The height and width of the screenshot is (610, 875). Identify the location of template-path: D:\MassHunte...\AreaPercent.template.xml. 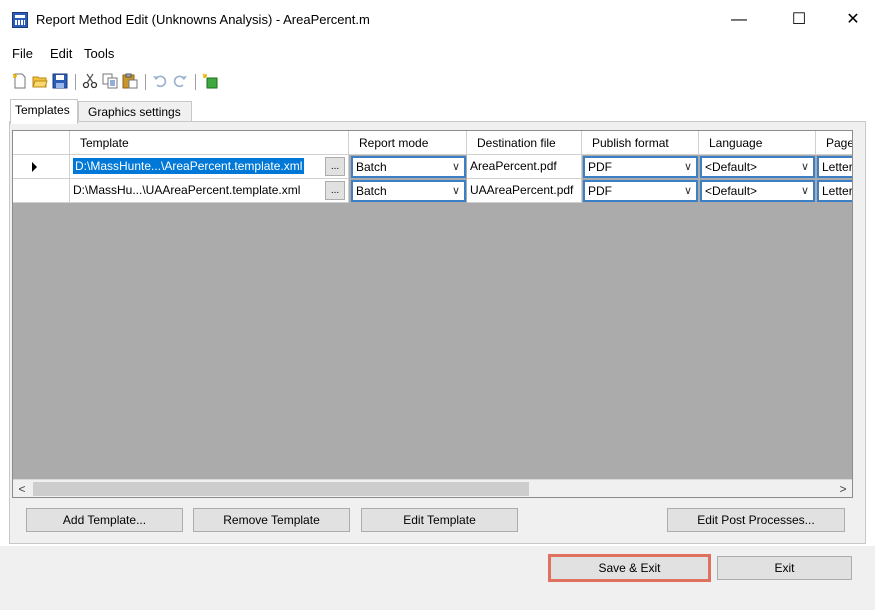
(189, 166).